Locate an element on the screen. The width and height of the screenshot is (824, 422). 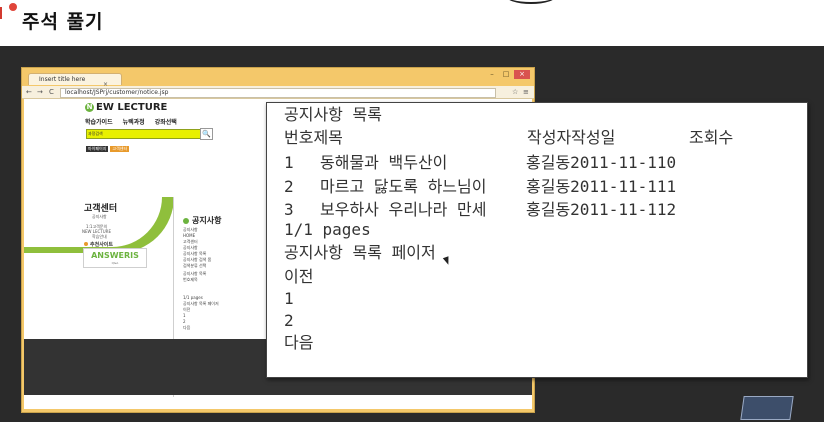
header-num-title: 번호제목 is located at coordinates (313, 137).